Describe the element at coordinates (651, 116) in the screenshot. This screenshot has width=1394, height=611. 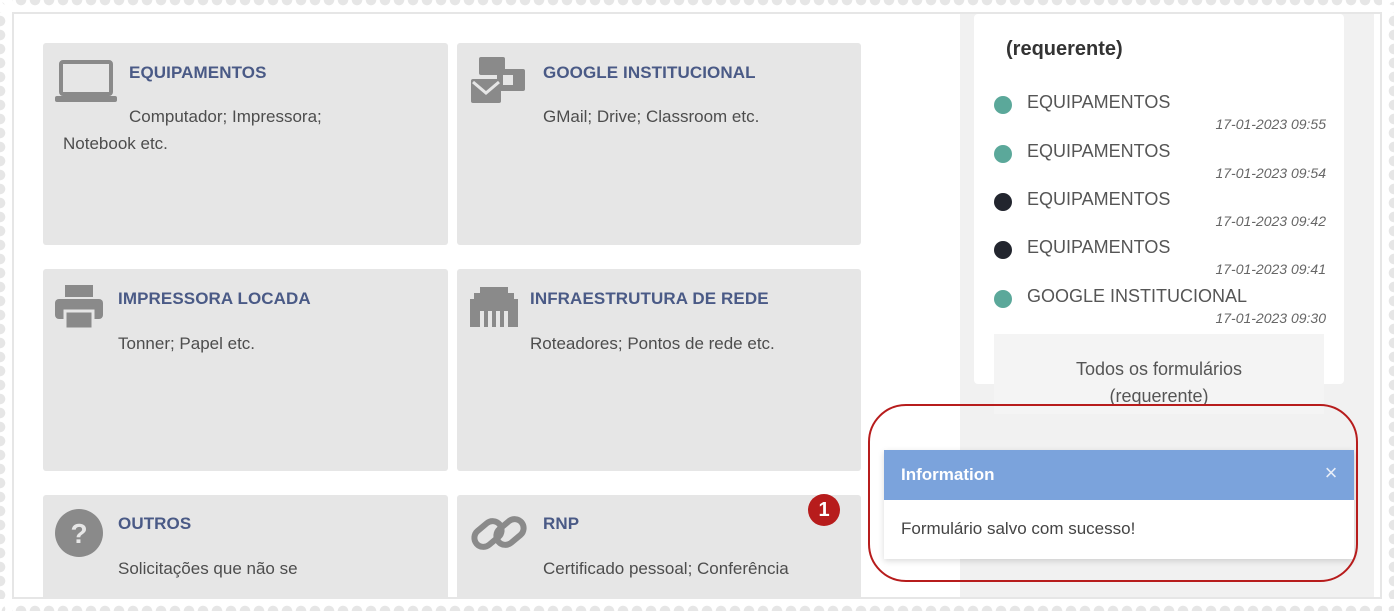
I see `category-desc: GMail; Drive; Classroom etc.` at that location.